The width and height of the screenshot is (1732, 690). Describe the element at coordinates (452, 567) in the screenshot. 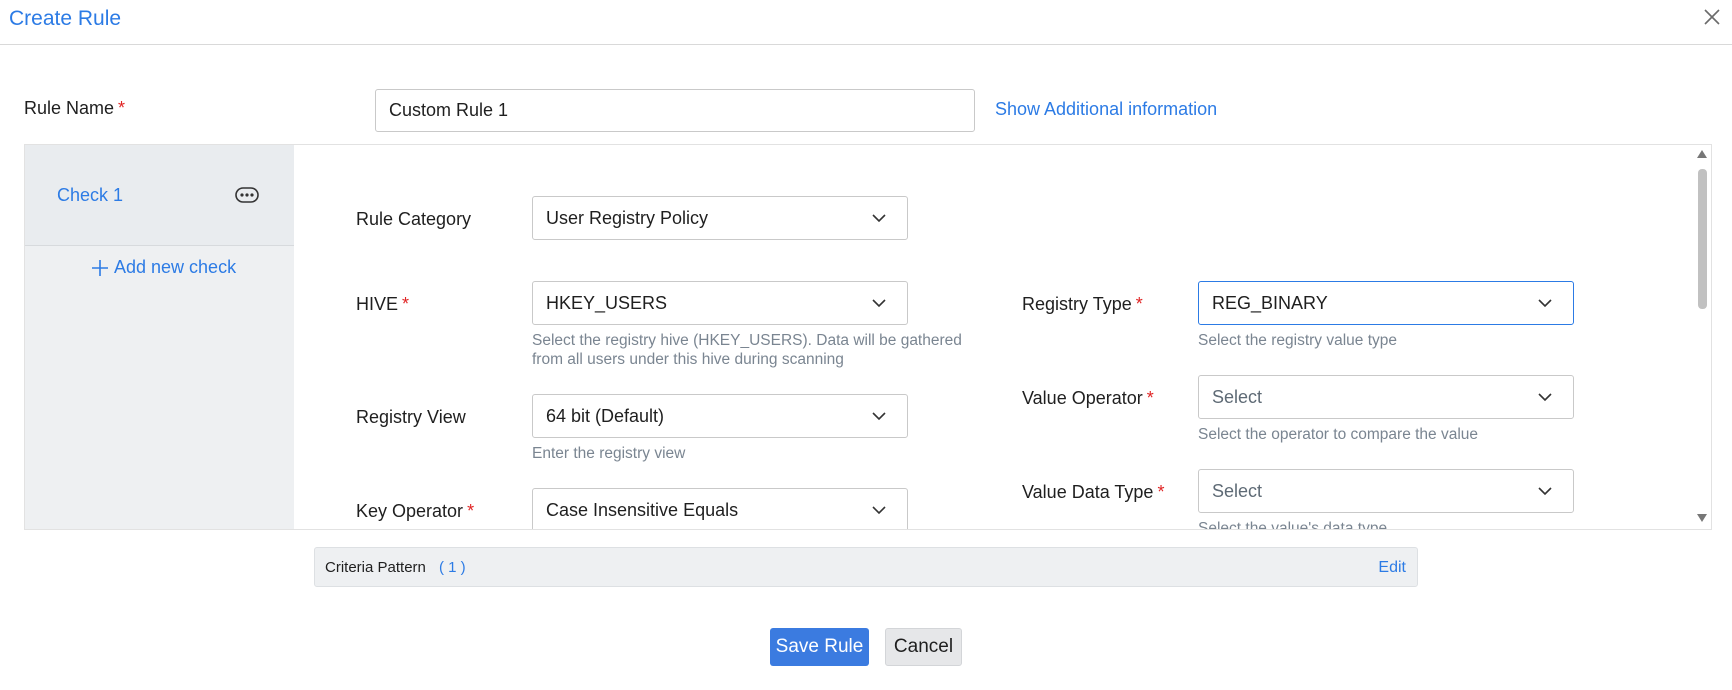

I see `criteria-pattern-count: ( 1 )` at that location.